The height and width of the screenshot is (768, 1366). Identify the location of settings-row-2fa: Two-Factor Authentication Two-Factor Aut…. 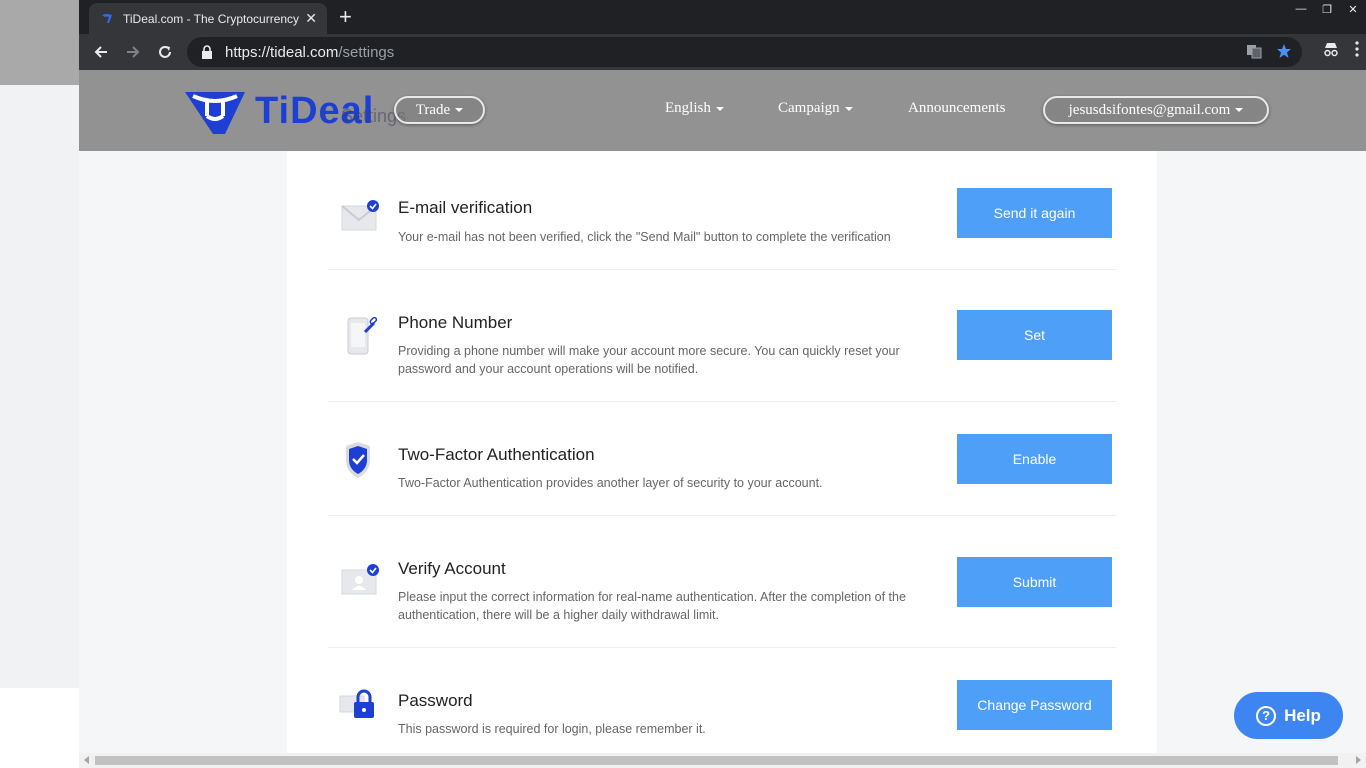
(722, 459).